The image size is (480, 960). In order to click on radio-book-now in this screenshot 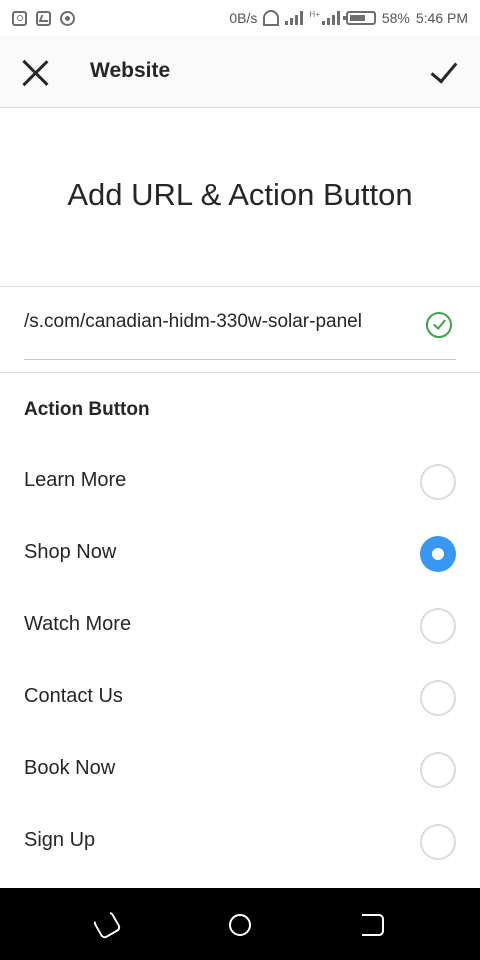, I will do `click(438, 770)`.